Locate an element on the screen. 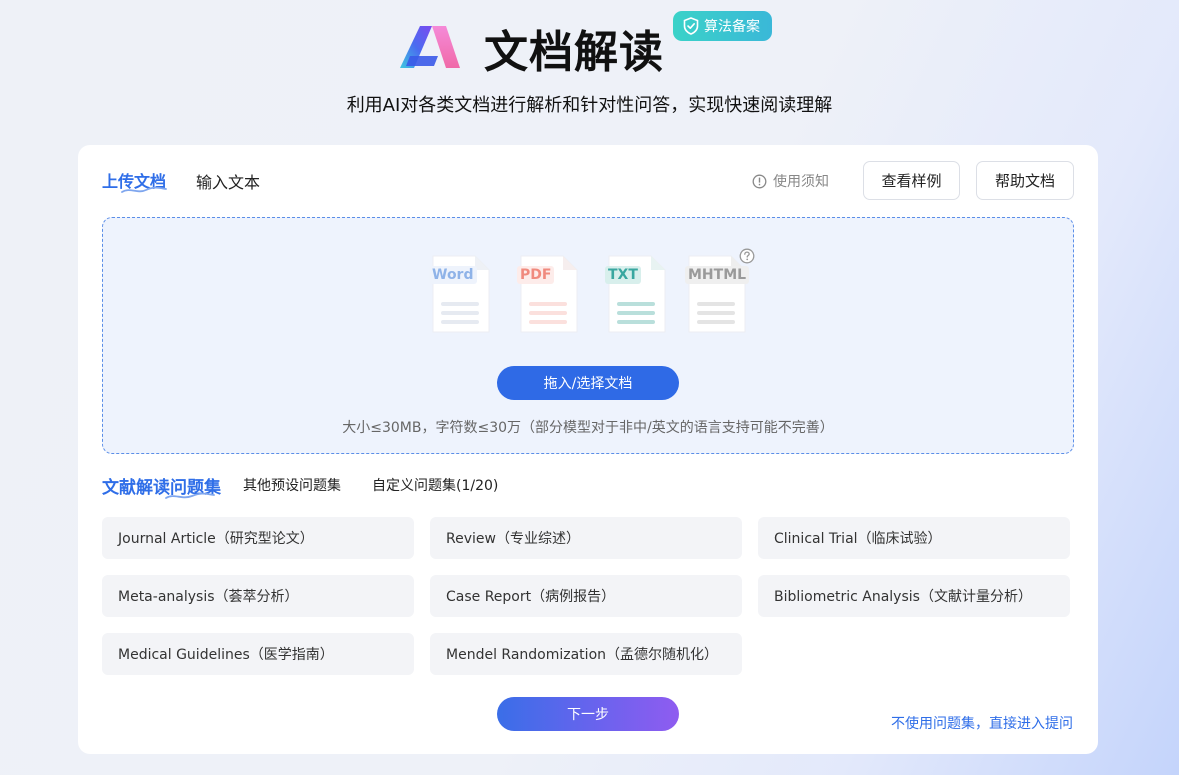 This screenshot has height=775, width=1179. tab-custom-question-set: 自定义问题集(1/20) is located at coordinates (435, 485).